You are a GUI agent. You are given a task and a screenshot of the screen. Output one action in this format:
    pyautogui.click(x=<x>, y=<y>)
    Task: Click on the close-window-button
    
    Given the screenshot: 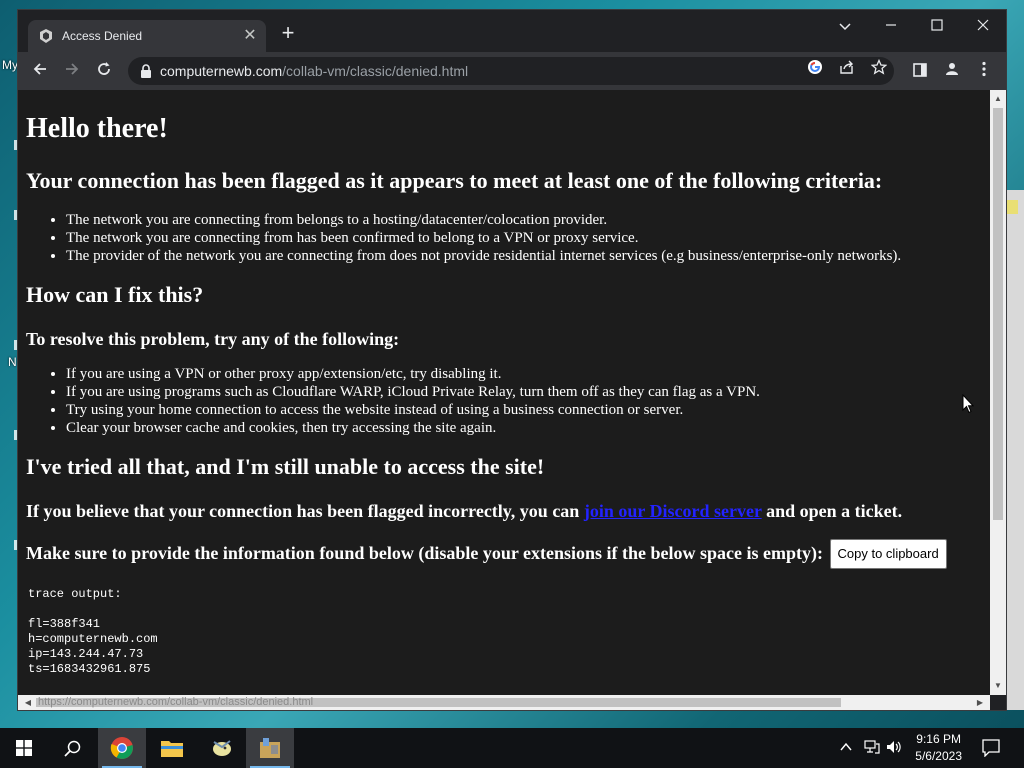 What is the action you would take?
    pyautogui.click(x=983, y=28)
    